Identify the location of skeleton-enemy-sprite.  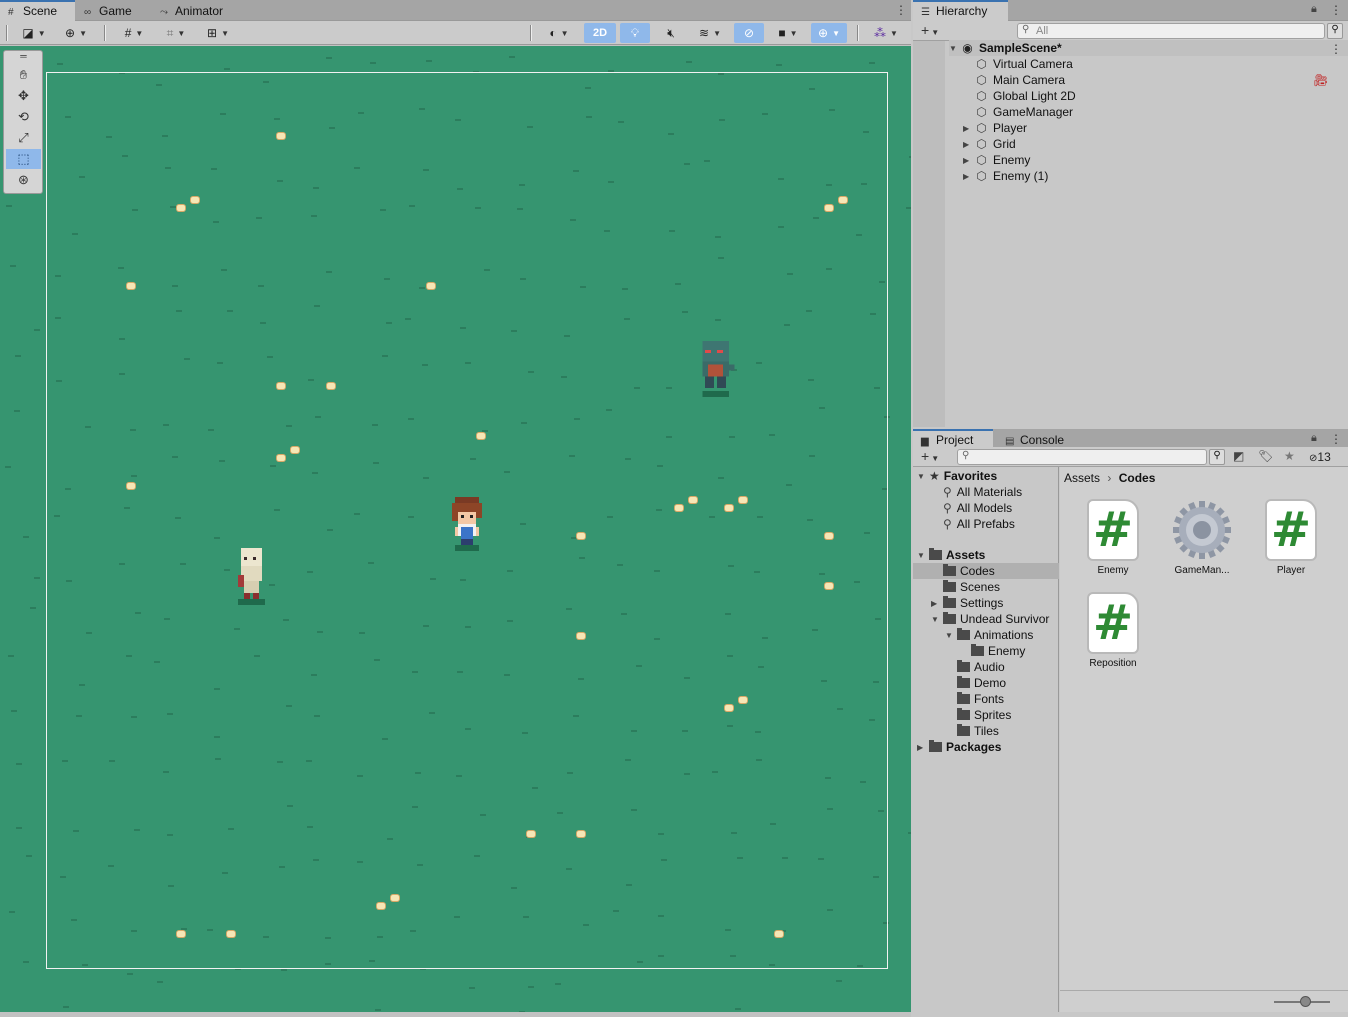
(251, 578).